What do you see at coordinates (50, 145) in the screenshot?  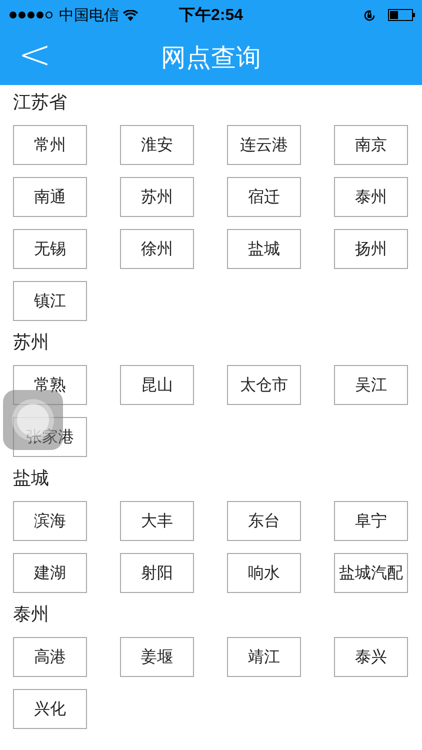 I see `city-button: 常州` at bounding box center [50, 145].